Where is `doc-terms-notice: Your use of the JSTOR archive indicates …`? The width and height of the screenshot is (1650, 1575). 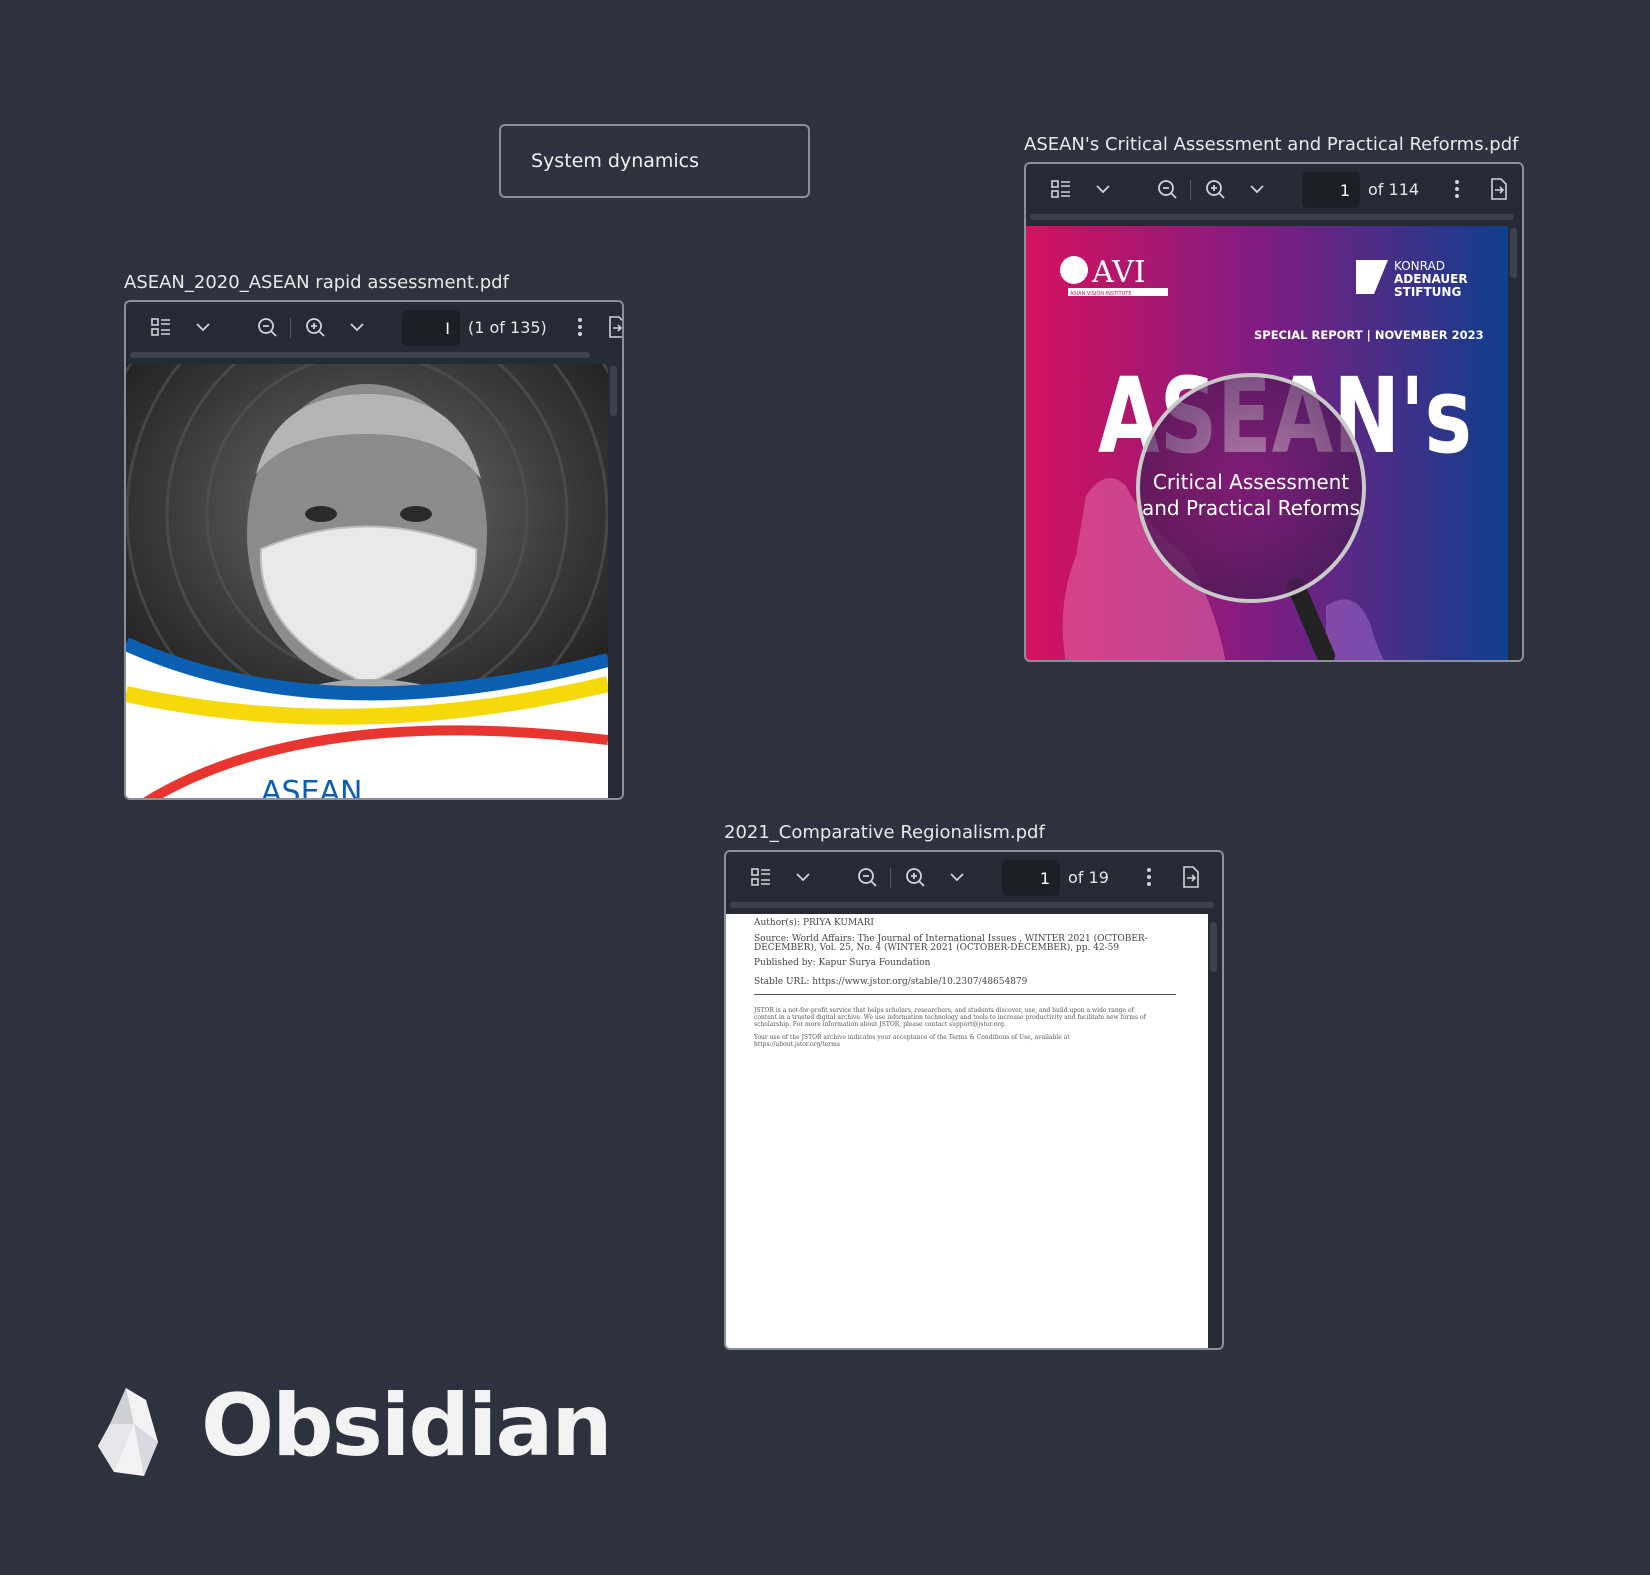
doc-terms-notice: Your use of the JSTOR archive indicates … is located at coordinates (912, 1041).